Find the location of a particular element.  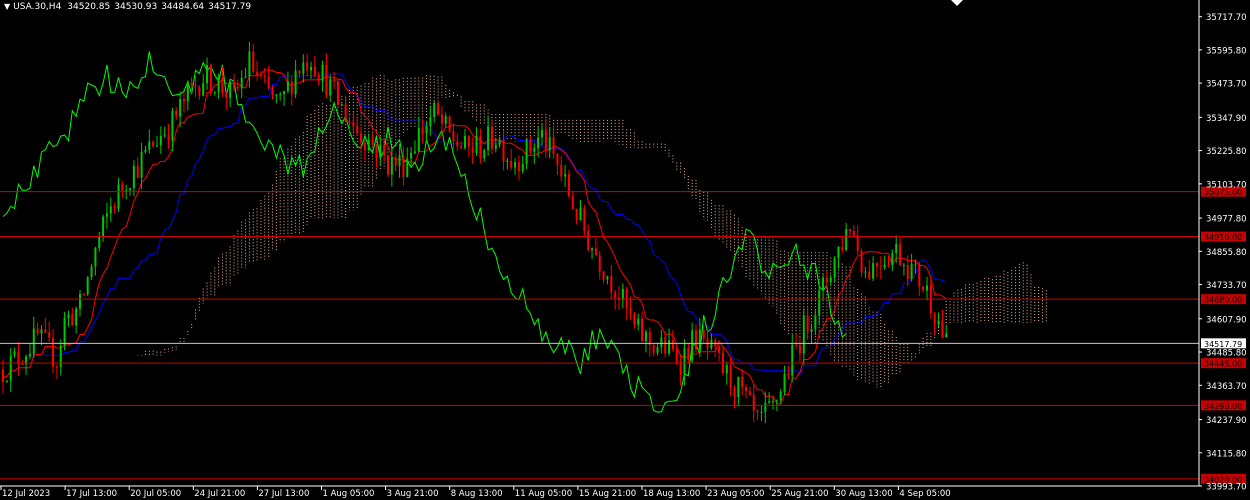

y-tick-label: 34977.80 is located at coordinates (1226, 220).